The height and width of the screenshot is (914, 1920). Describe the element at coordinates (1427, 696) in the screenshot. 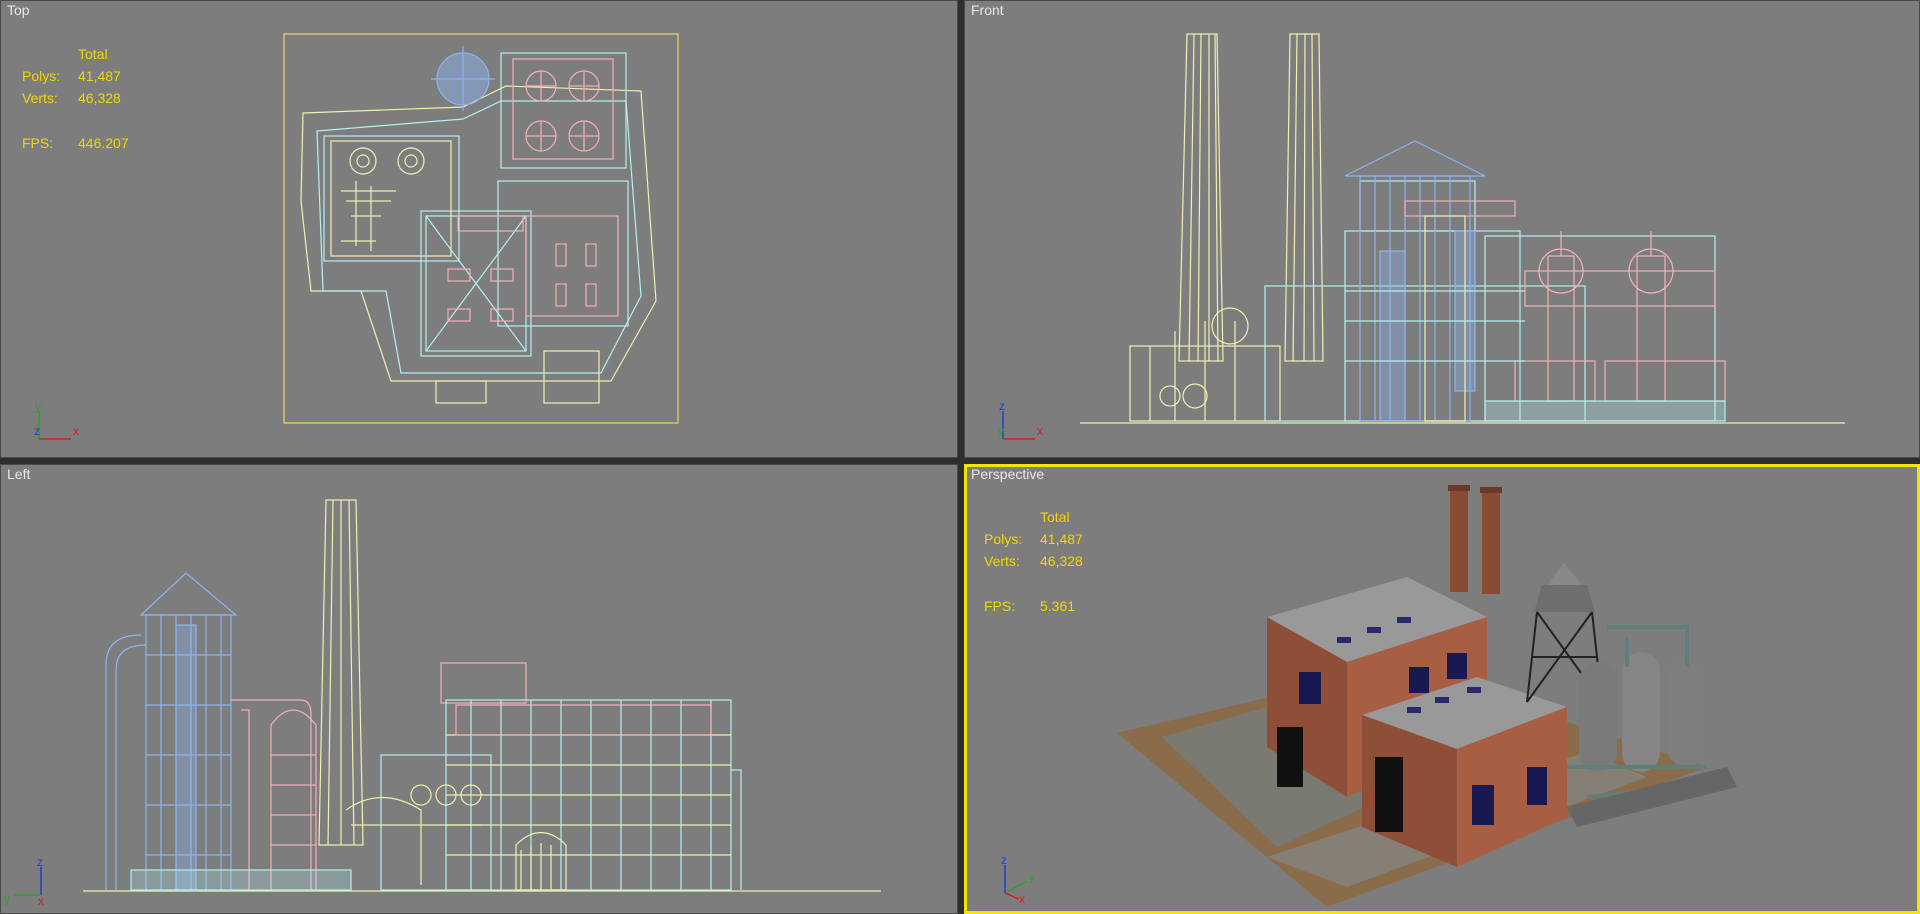

I see `perspective-render-scene` at that location.